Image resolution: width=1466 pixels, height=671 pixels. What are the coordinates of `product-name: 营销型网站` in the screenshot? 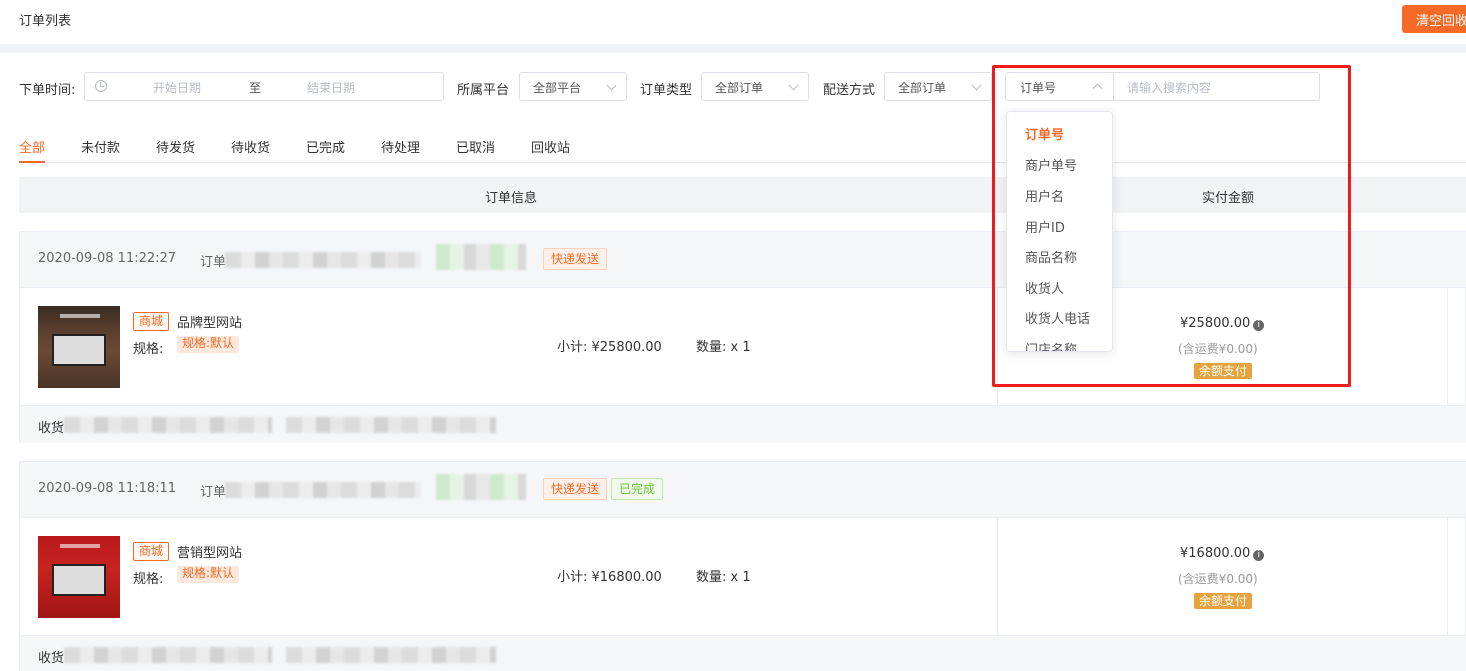 It's located at (209, 551).